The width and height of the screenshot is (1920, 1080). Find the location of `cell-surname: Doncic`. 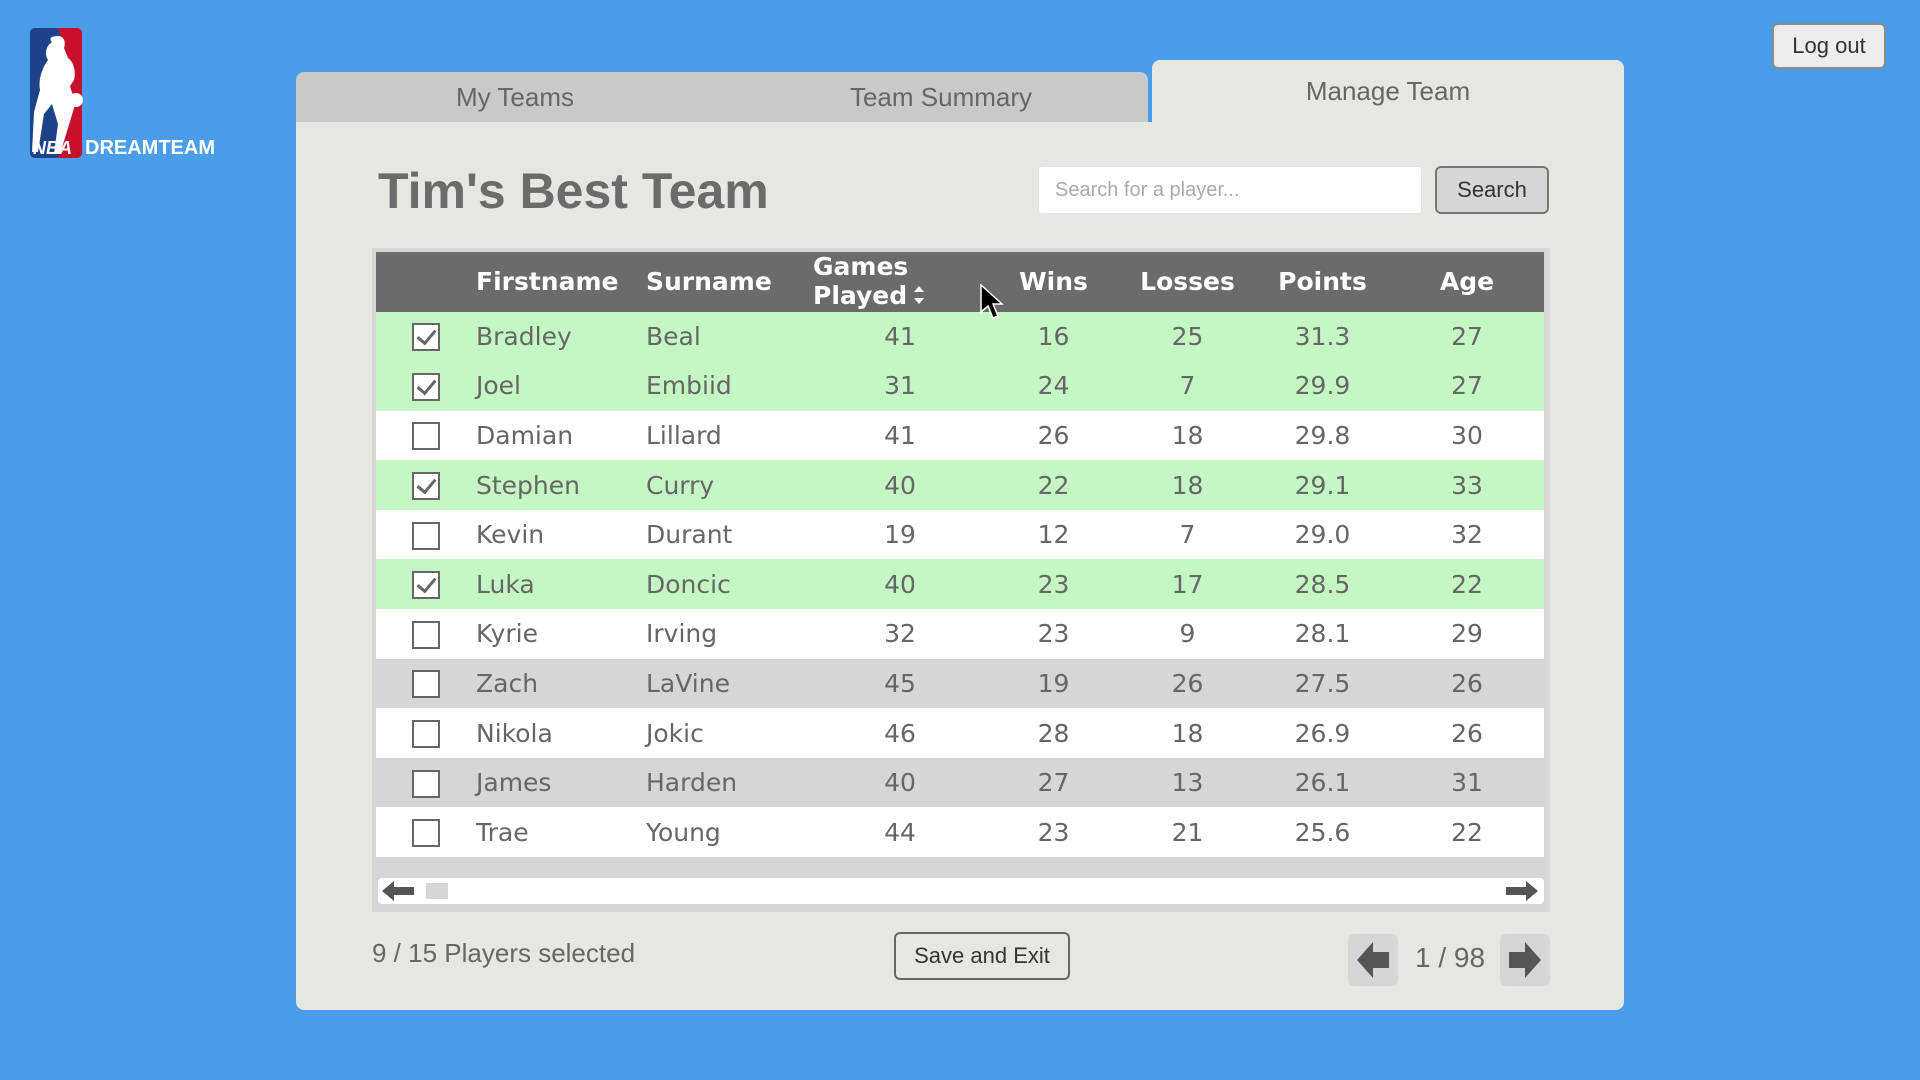

cell-surname: Doncic is located at coordinates (688, 584).